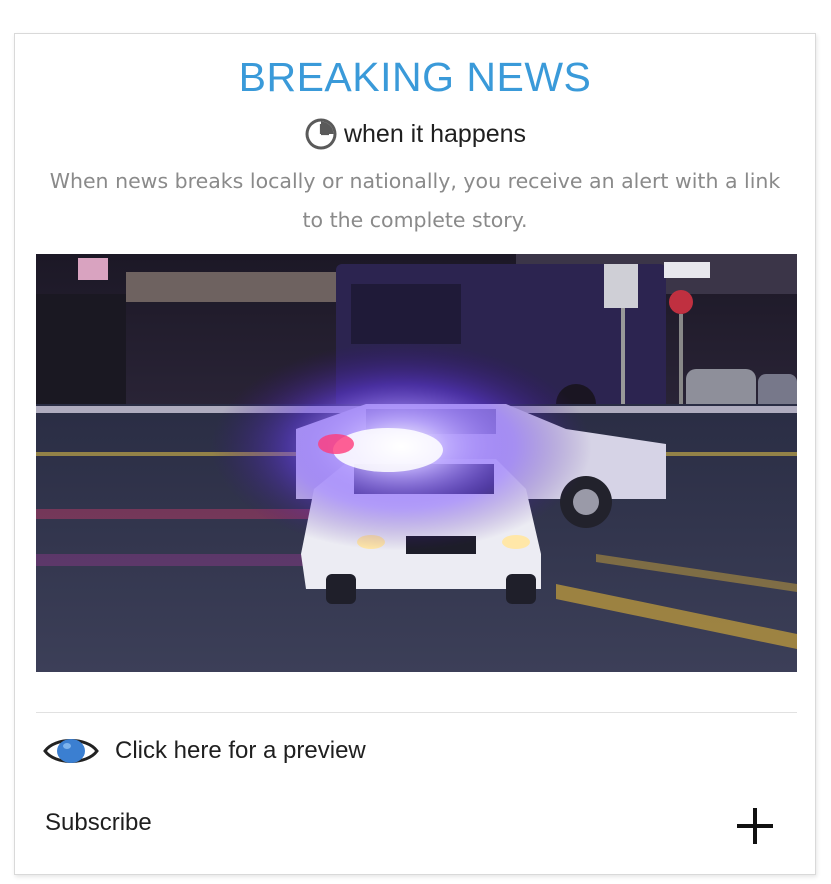 Image resolution: width=831 pixels, height=884 pixels. What do you see at coordinates (755, 826) in the screenshot?
I see `plus-icon` at bounding box center [755, 826].